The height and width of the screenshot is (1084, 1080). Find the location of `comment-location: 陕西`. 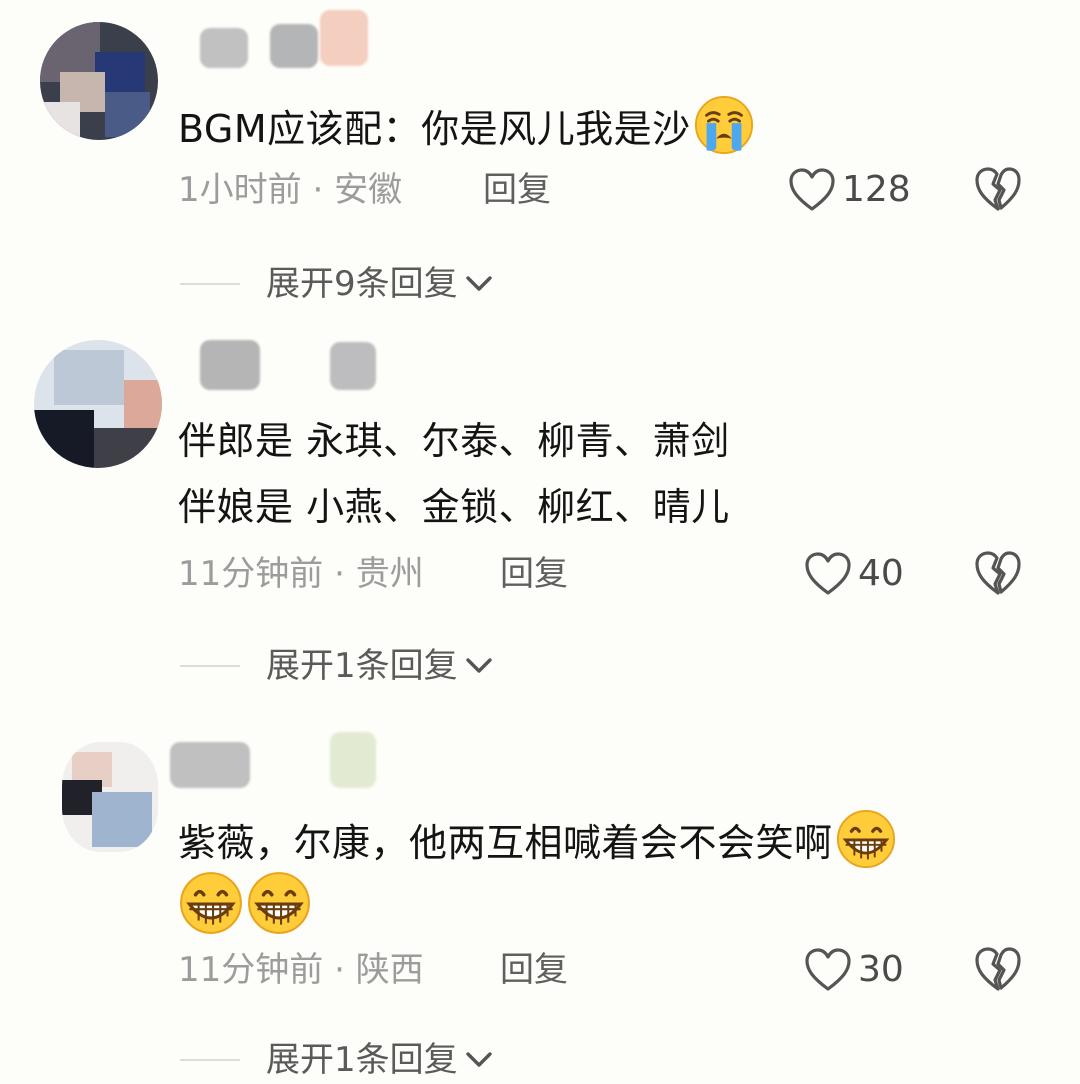

comment-location: 陕西 is located at coordinates (389, 970).